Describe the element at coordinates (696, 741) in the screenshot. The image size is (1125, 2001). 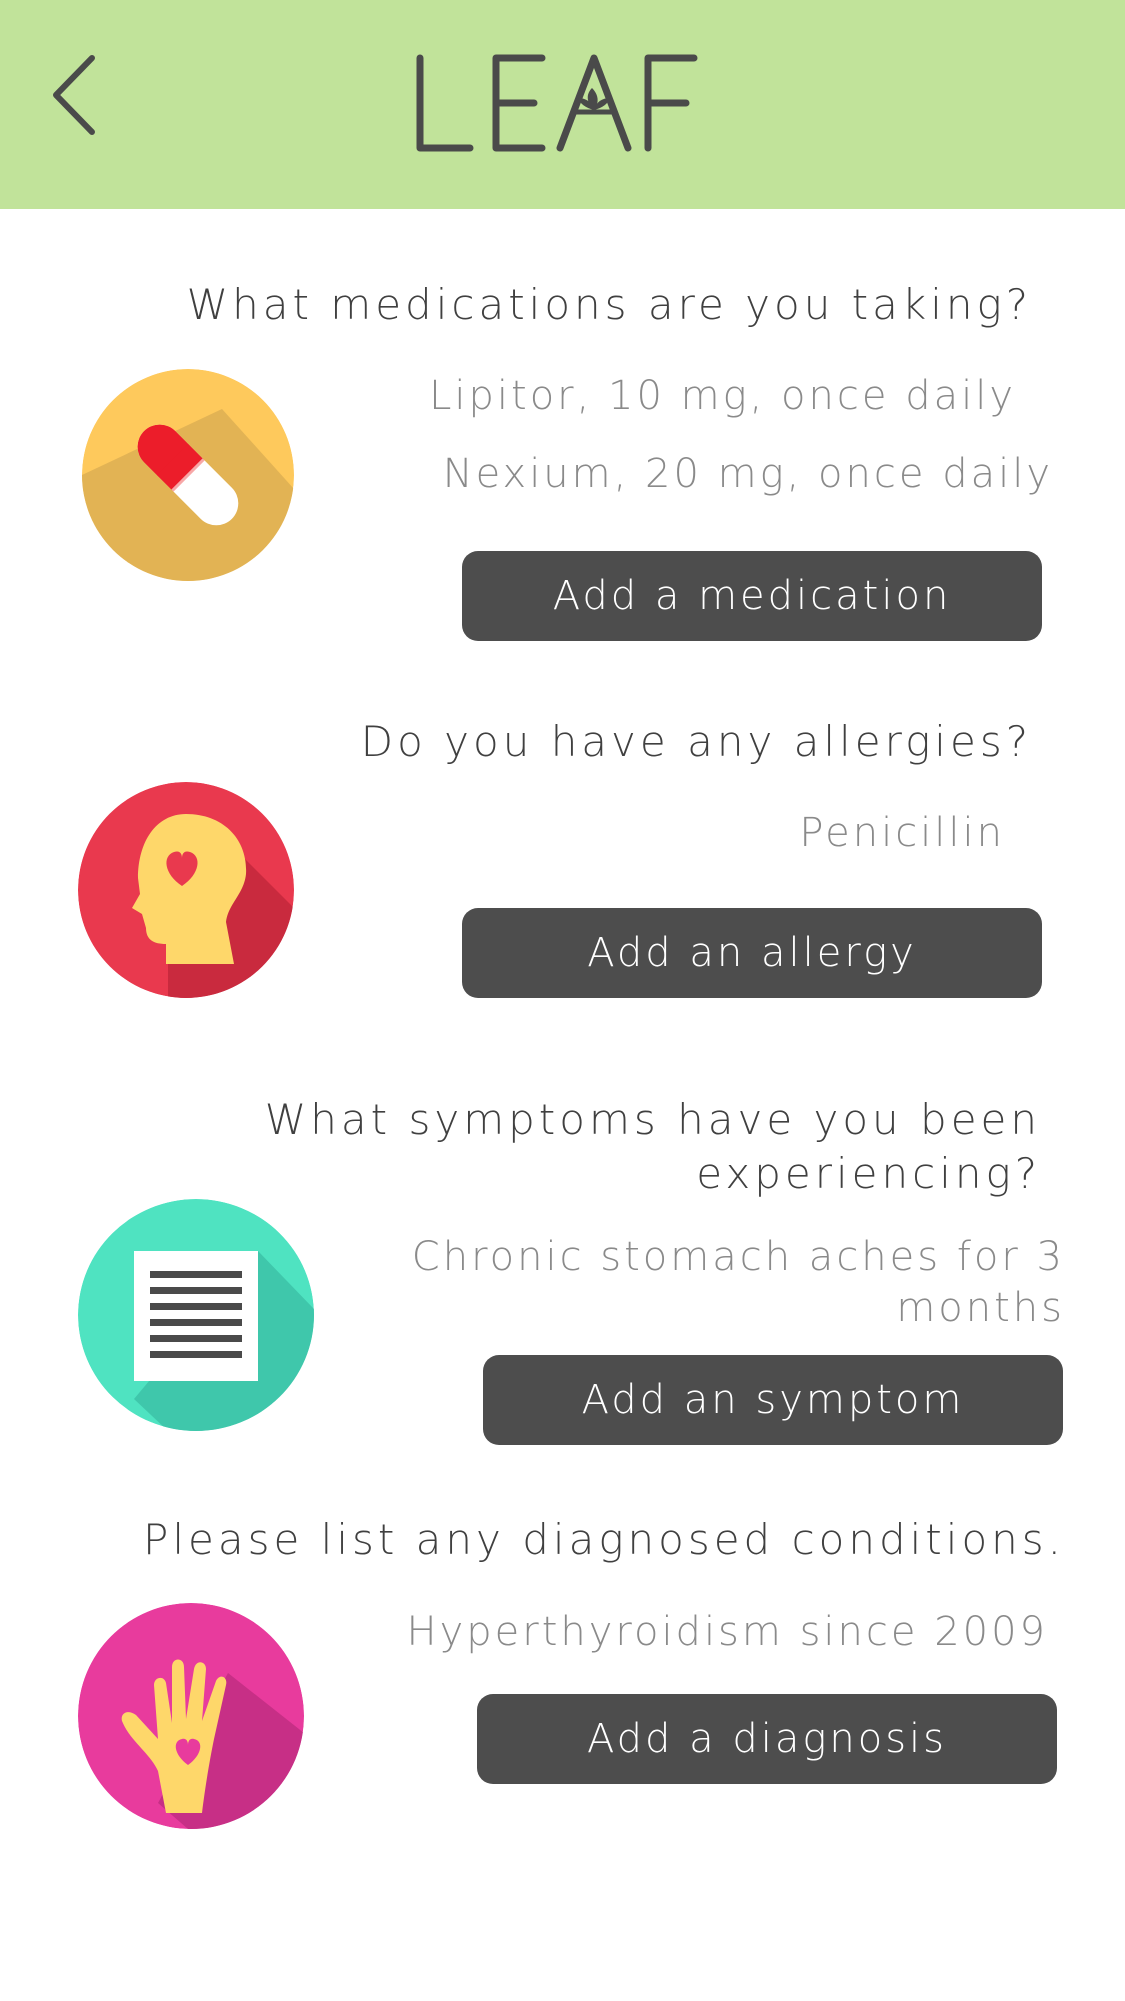
I see `allergies-question: Do you have any allergies?` at that location.